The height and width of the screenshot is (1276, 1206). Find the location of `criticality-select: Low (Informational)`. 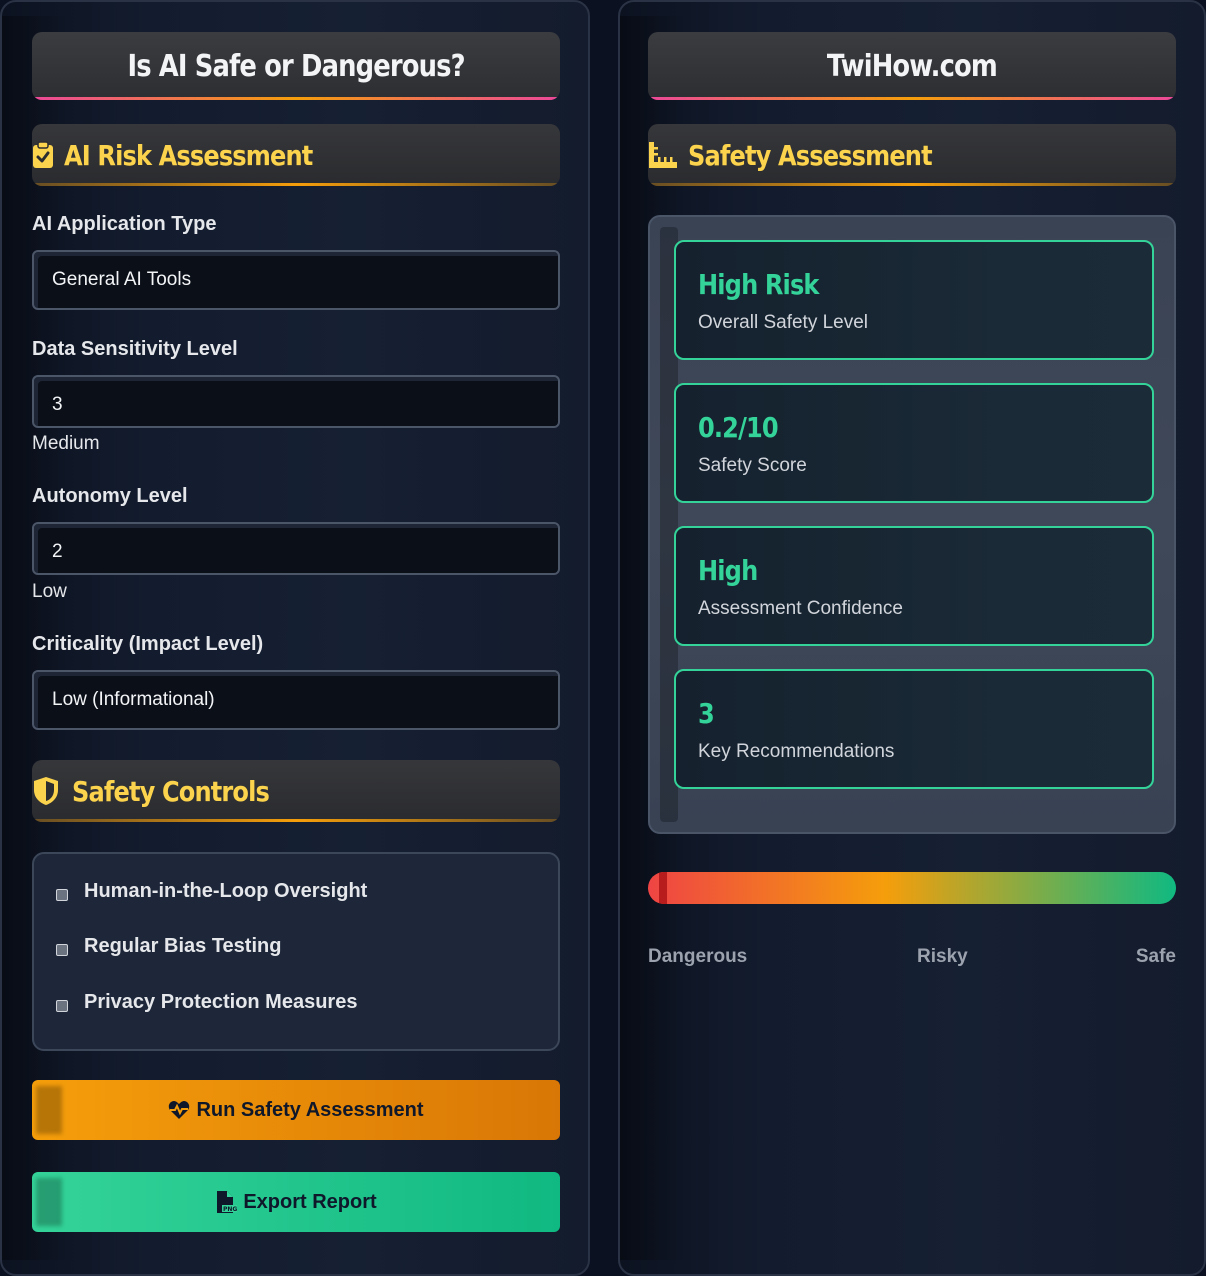

criticality-select: Low (Informational) is located at coordinates (296, 700).